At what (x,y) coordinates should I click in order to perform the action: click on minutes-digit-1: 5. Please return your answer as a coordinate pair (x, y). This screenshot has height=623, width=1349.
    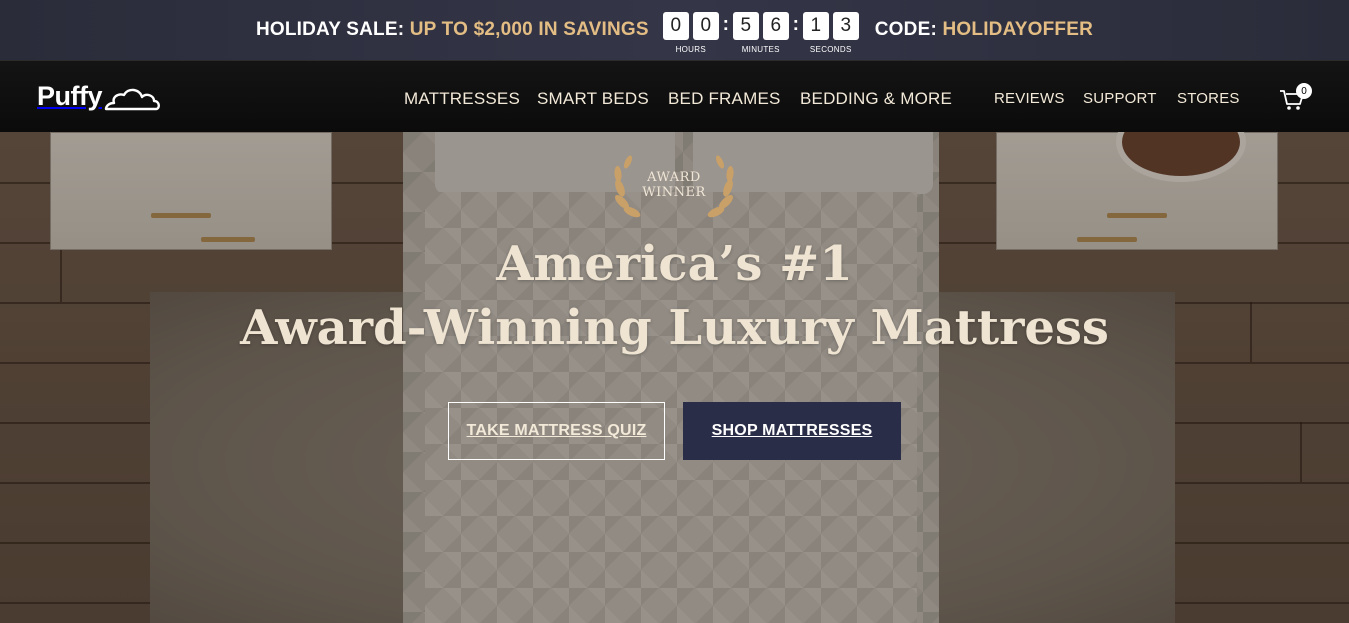
    Looking at the image, I should click on (745, 26).